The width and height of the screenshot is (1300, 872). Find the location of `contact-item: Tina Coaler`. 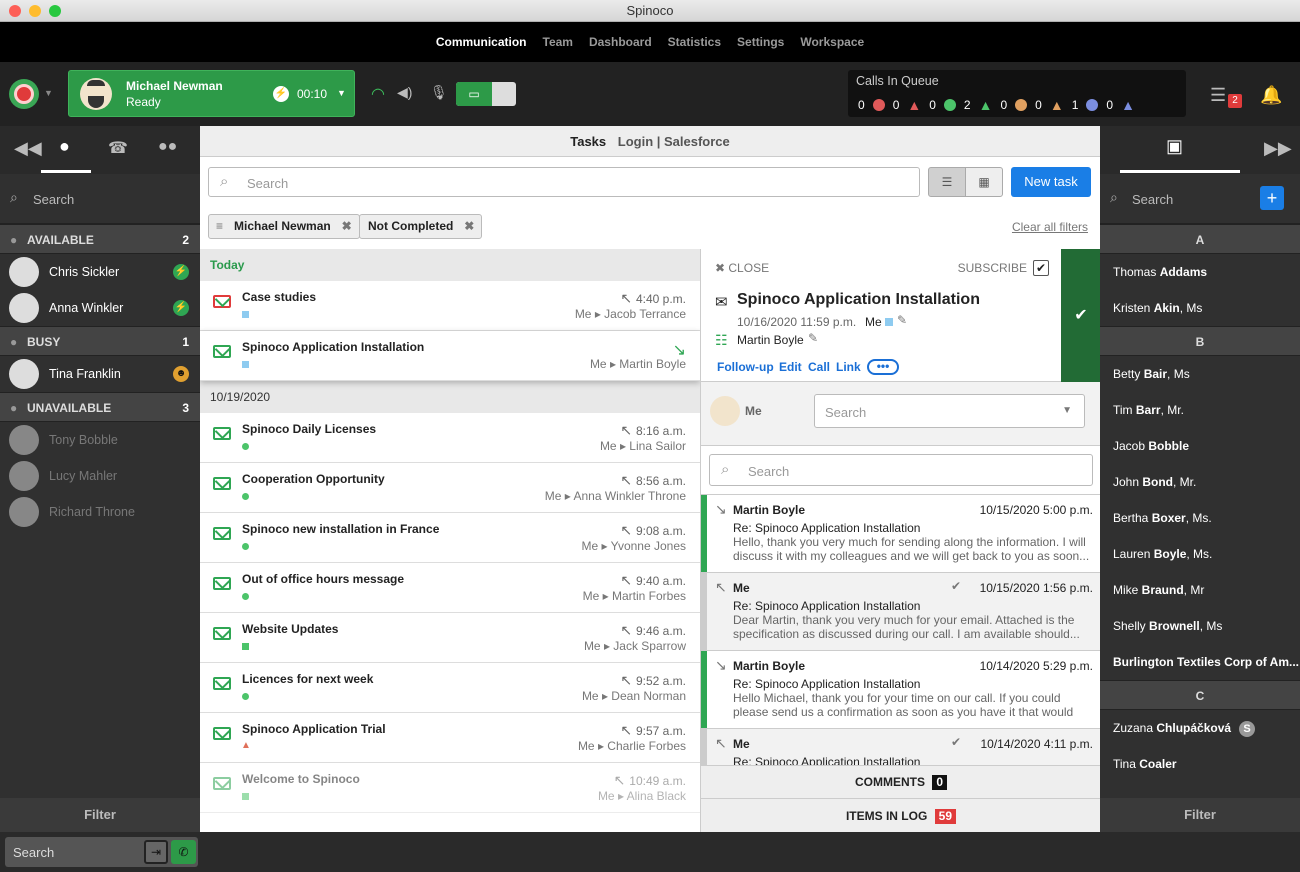

contact-item: Tina Coaler is located at coordinates (1200, 764).